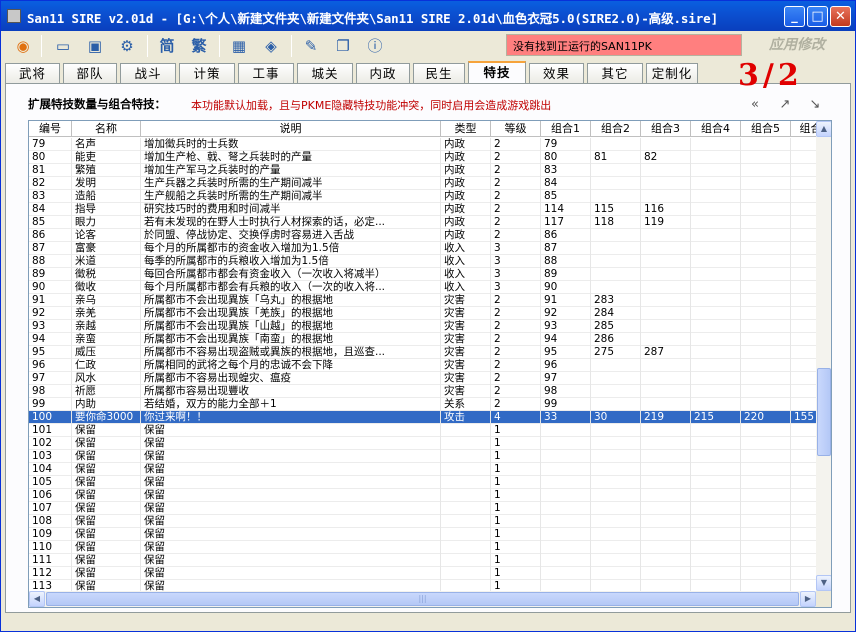 The image size is (856, 632). What do you see at coordinates (375, 46) in the screenshot?
I see `info-icon: ⓘ` at bounding box center [375, 46].